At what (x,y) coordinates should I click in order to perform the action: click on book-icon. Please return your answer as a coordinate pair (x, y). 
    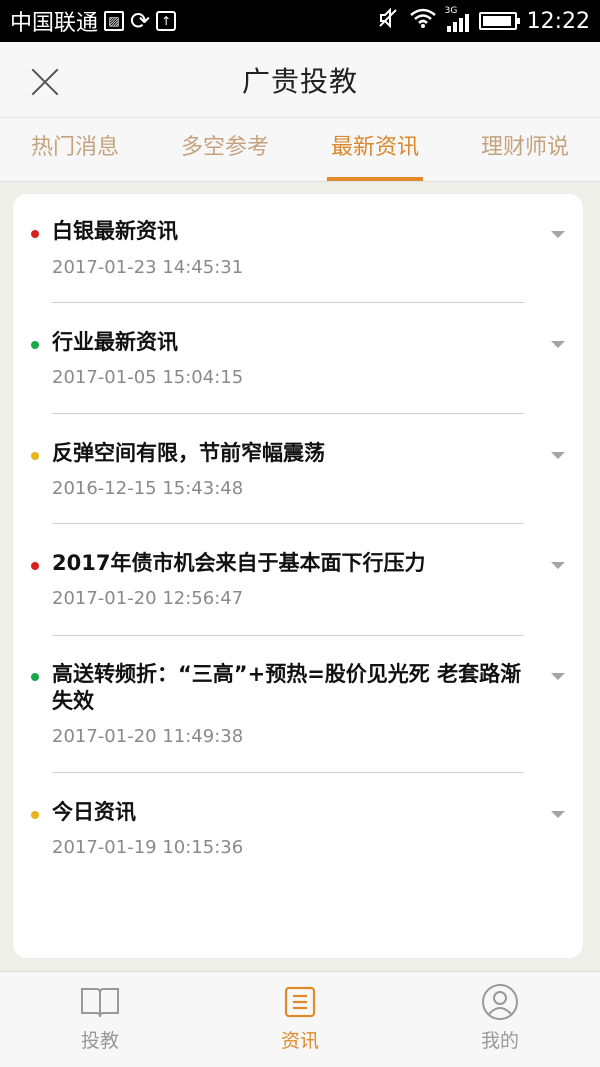
    Looking at the image, I should click on (100, 1002).